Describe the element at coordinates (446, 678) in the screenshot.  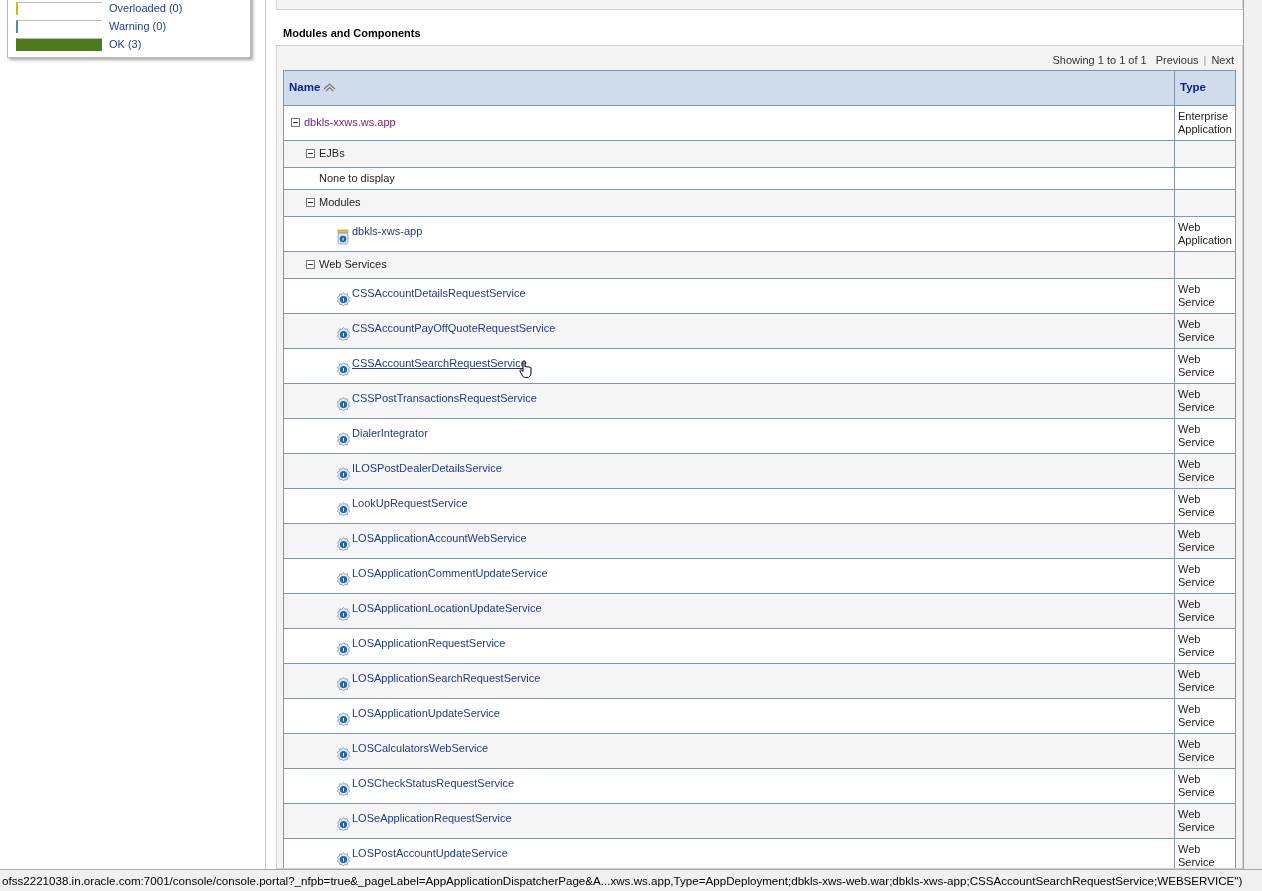
I see `service-link: LOSApplicationSearchRequestService` at that location.